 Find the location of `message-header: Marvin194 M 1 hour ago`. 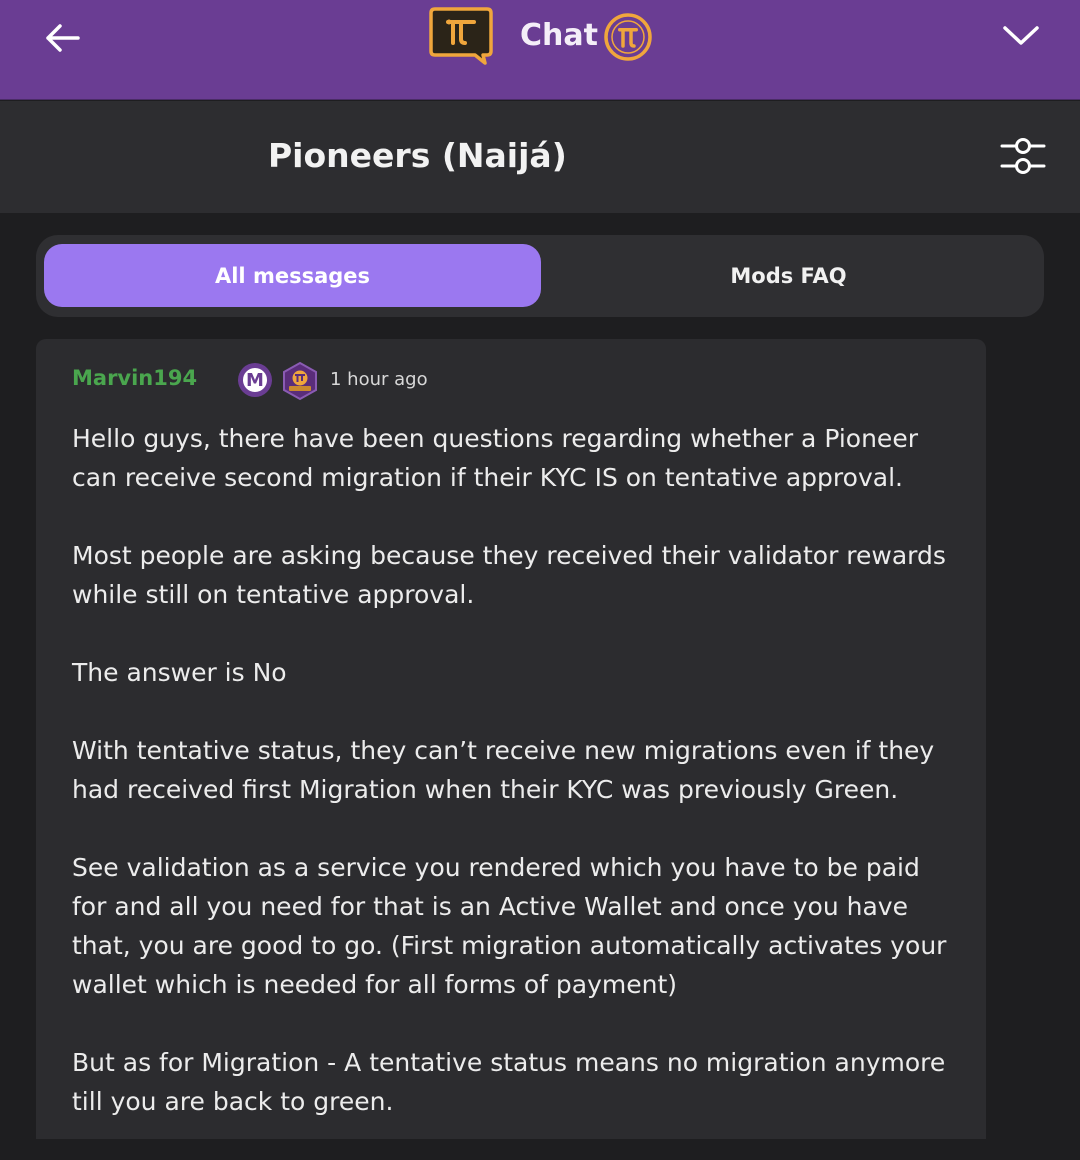

message-header: Marvin194 M 1 hour ago is located at coordinates (372, 381).